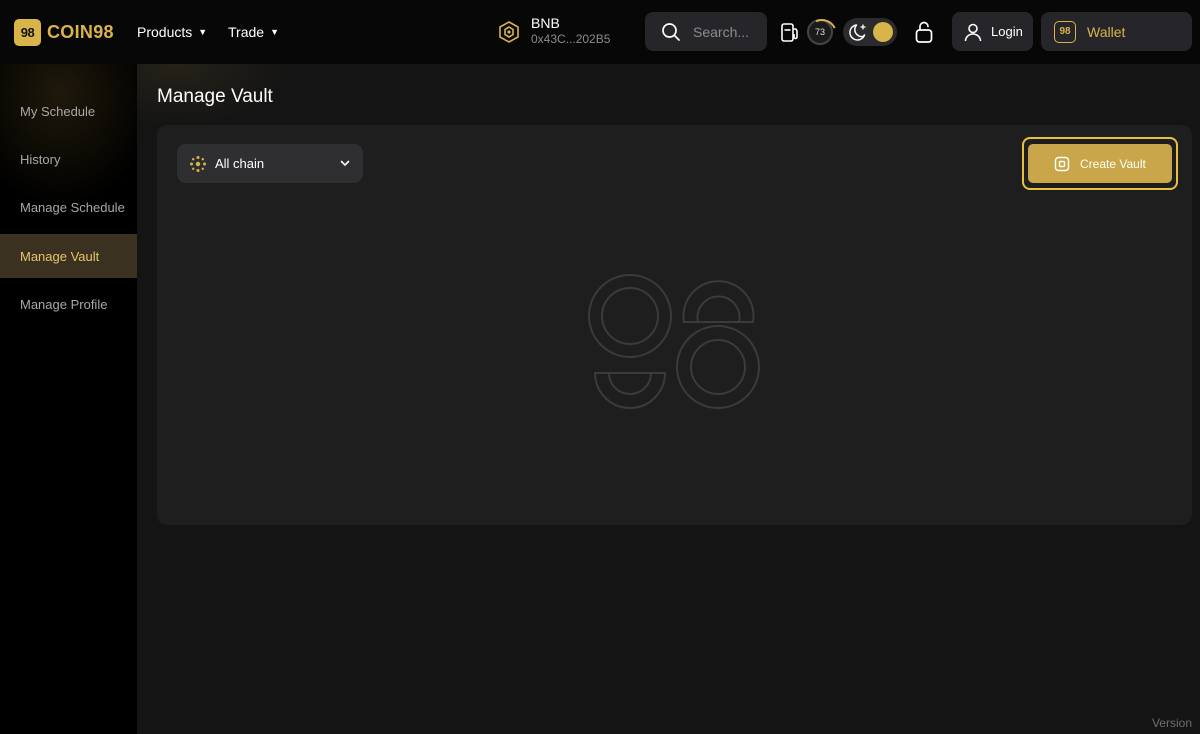 The height and width of the screenshot is (734, 1200). Describe the element at coordinates (857, 32) in the screenshot. I see `moon-icon` at that location.